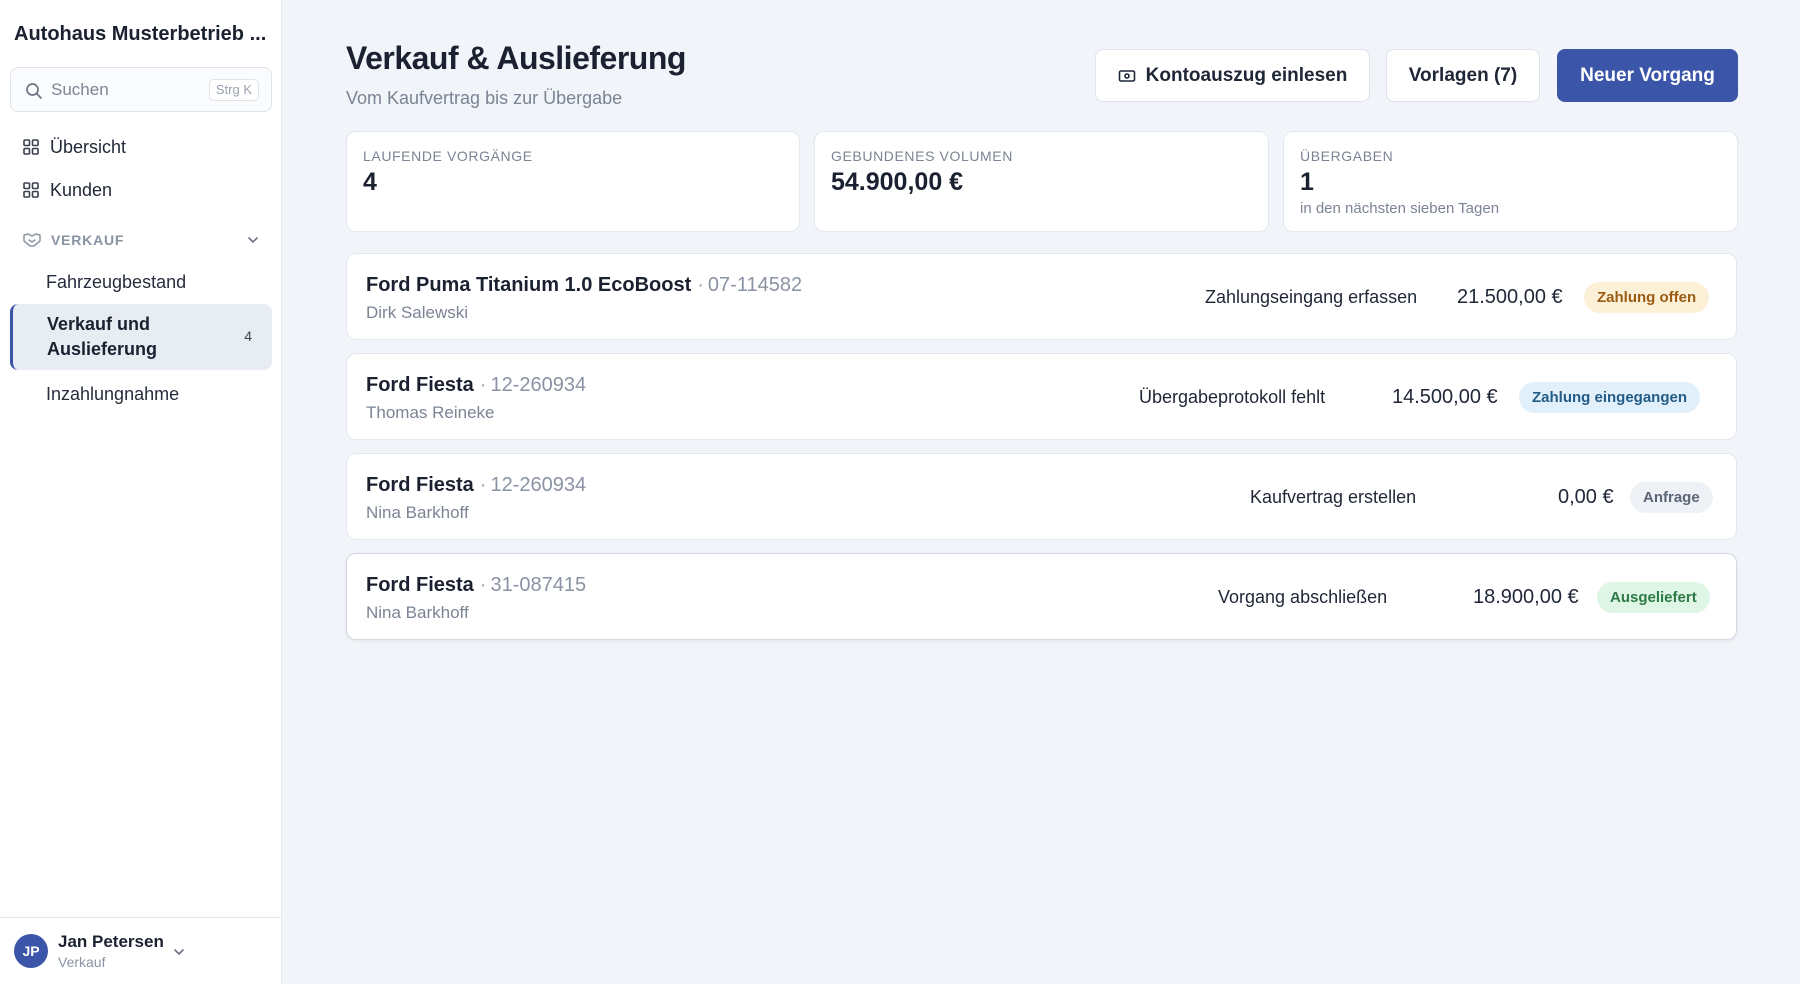 The height and width of the screenshot is (984, 1800). I want to click on sidebar-item-fahrzeugbestand: Fahrzeugbestand, so click(141, 282).